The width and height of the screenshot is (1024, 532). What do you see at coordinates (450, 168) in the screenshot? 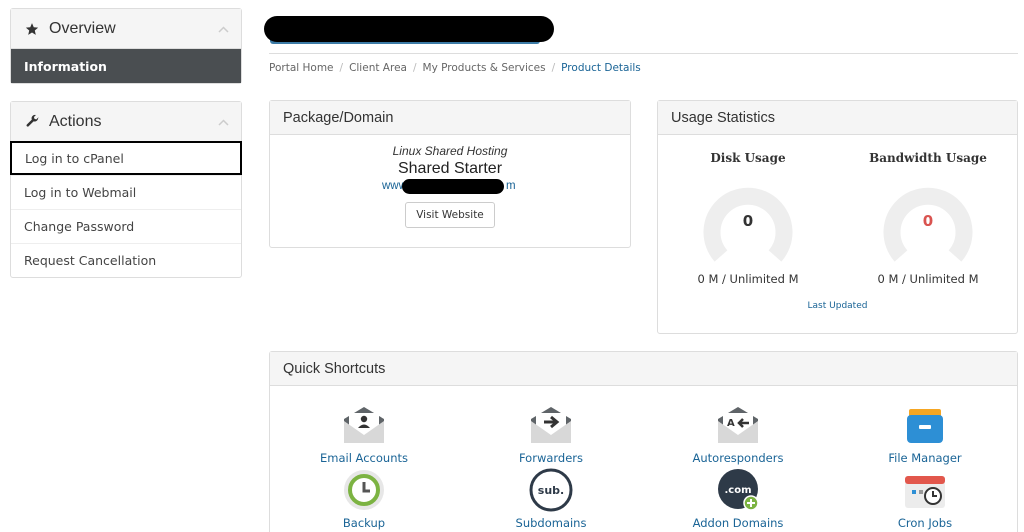
I see `package-name: Shared Starter` at bounding box center [450, 168].